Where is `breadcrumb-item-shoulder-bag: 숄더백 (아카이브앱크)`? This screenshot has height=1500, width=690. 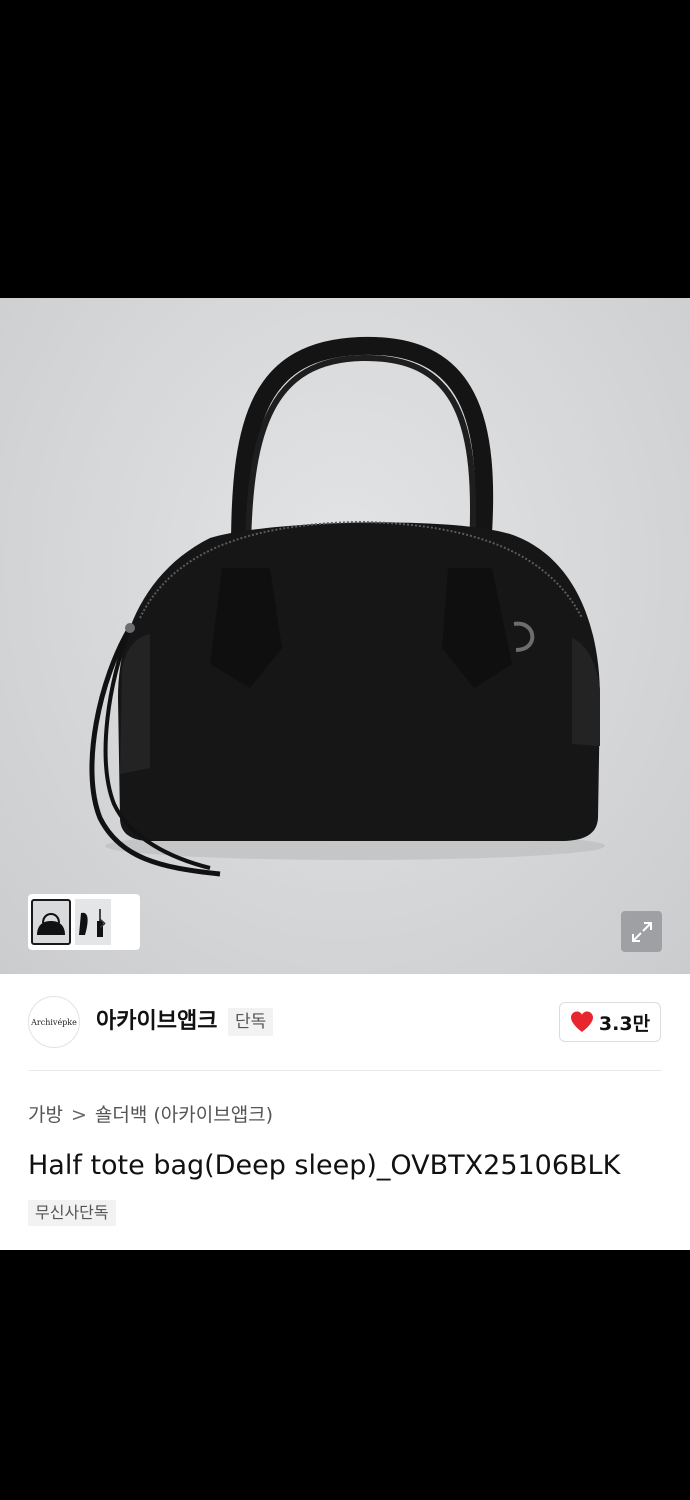
breadcrumb-item-shoulder-bag: 숄더백 (아카이브앱크) is located at coordinates (184, 1115).